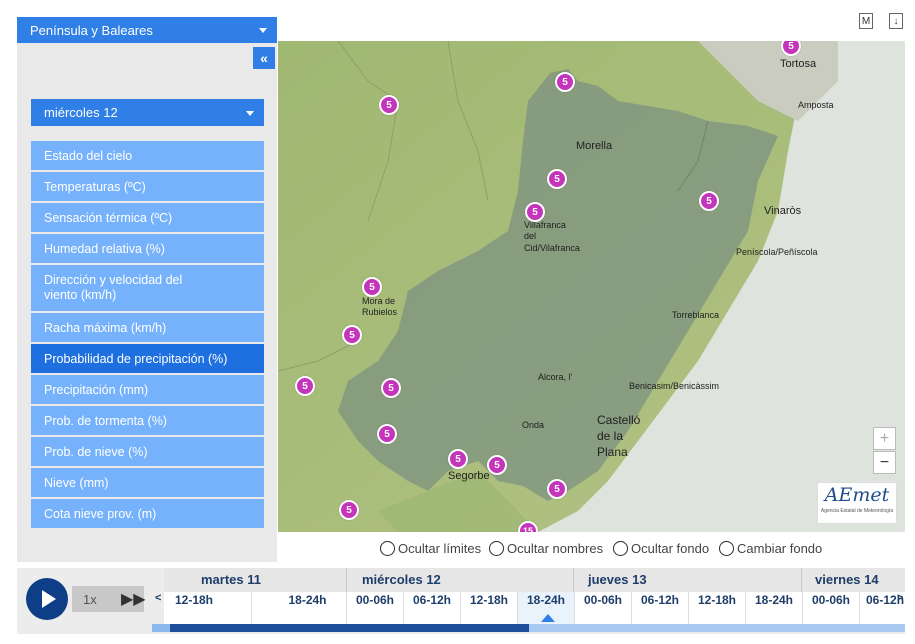 The height and width of the screenshot is (644, 915). Describe the element at coordinates (612, 452) in the screenshot. I see `place-castello-line3: Plana` at that location.